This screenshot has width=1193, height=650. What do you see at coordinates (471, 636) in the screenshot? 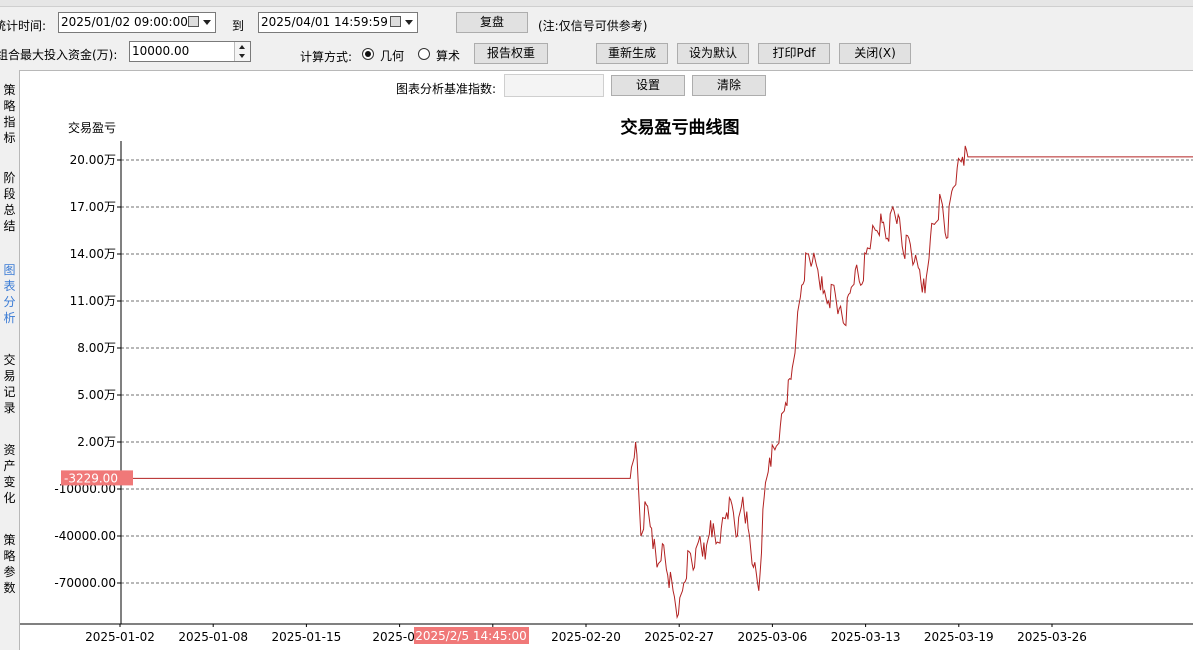
I see `cursor-x-label: 2025/2/5 14:45:00` at bounding box center [471, 636].